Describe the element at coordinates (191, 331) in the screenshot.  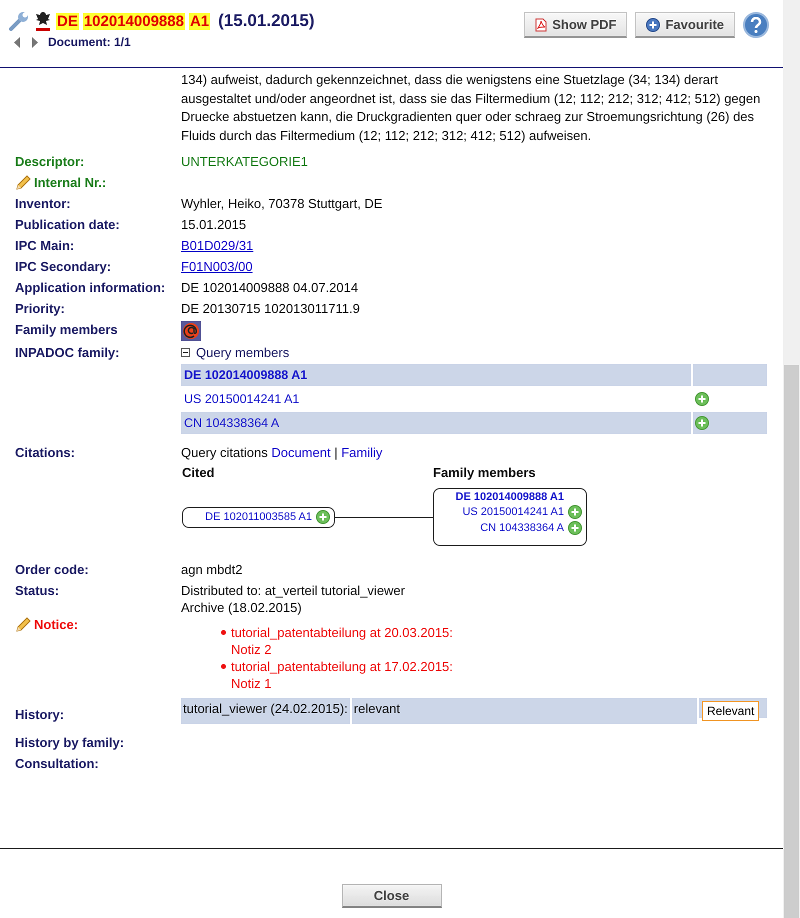
I see `at-sign-icon` at that location.